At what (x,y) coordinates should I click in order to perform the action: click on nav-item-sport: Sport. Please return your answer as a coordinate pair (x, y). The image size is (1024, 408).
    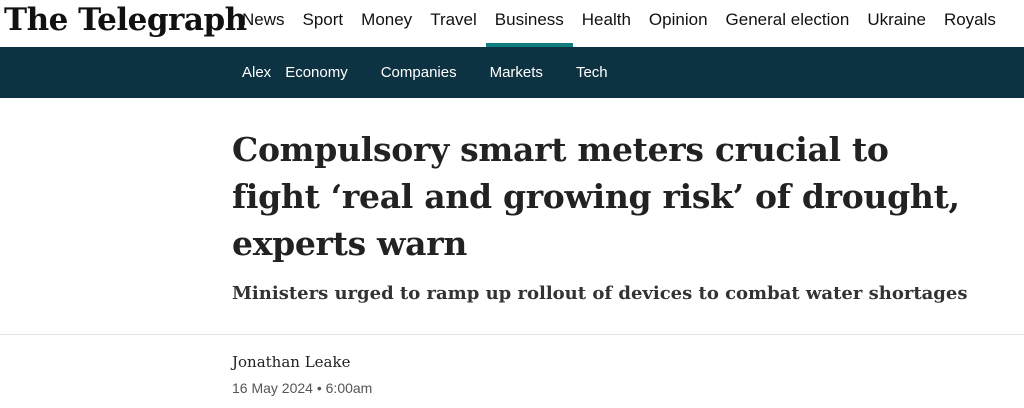
    Looking at the image, I should click on (323, 23).